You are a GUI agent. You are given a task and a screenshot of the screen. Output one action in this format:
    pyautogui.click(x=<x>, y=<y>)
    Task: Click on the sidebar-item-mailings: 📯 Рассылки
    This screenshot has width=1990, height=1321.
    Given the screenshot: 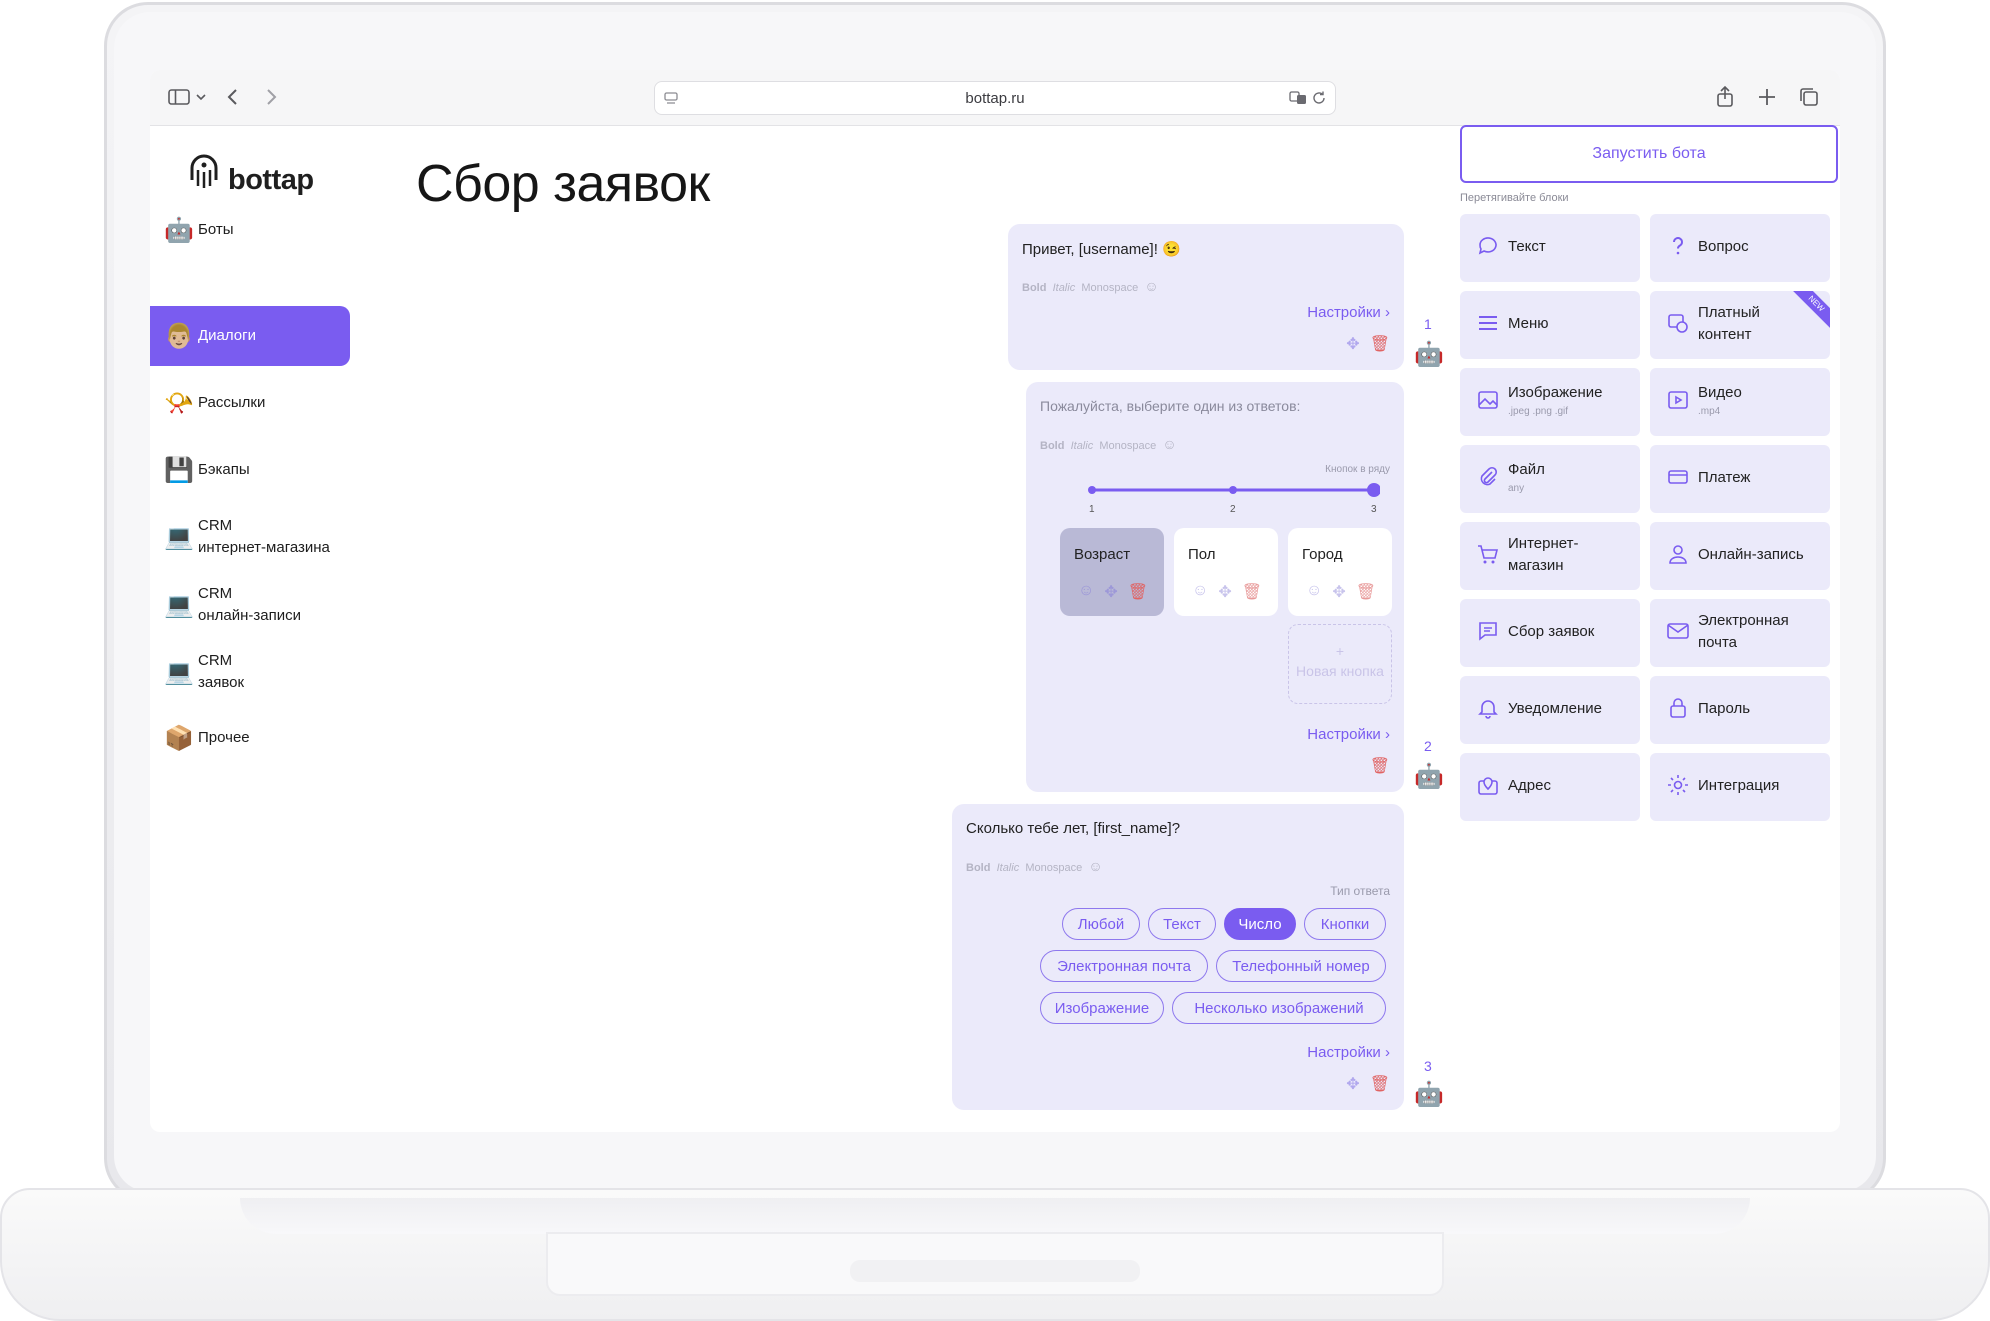 What is the action you would take?
    pyautogui.click(x=250, y=403)
    